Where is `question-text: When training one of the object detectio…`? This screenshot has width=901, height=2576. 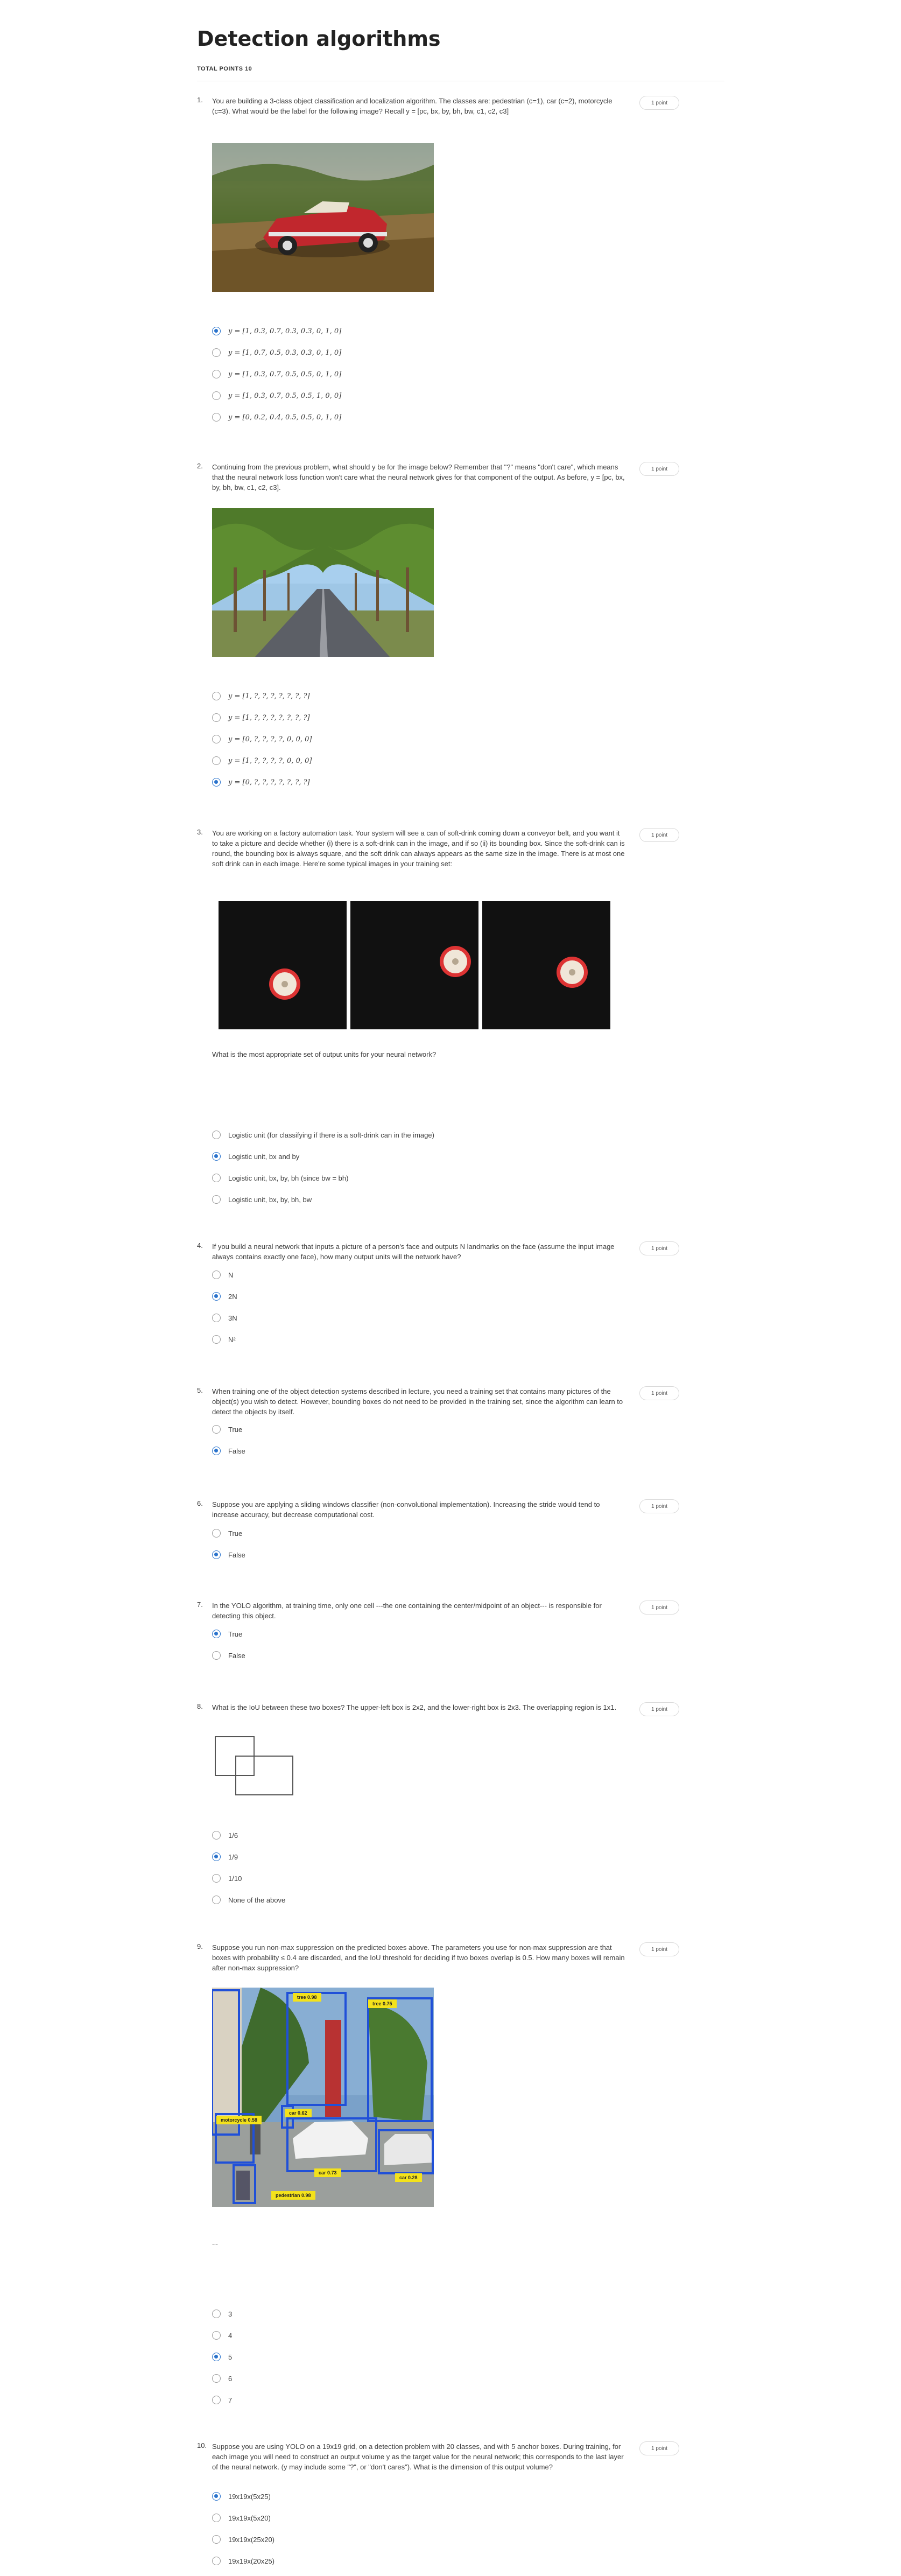
question-text: When training one of the object detectio… is located at coordinates (417, 1401).